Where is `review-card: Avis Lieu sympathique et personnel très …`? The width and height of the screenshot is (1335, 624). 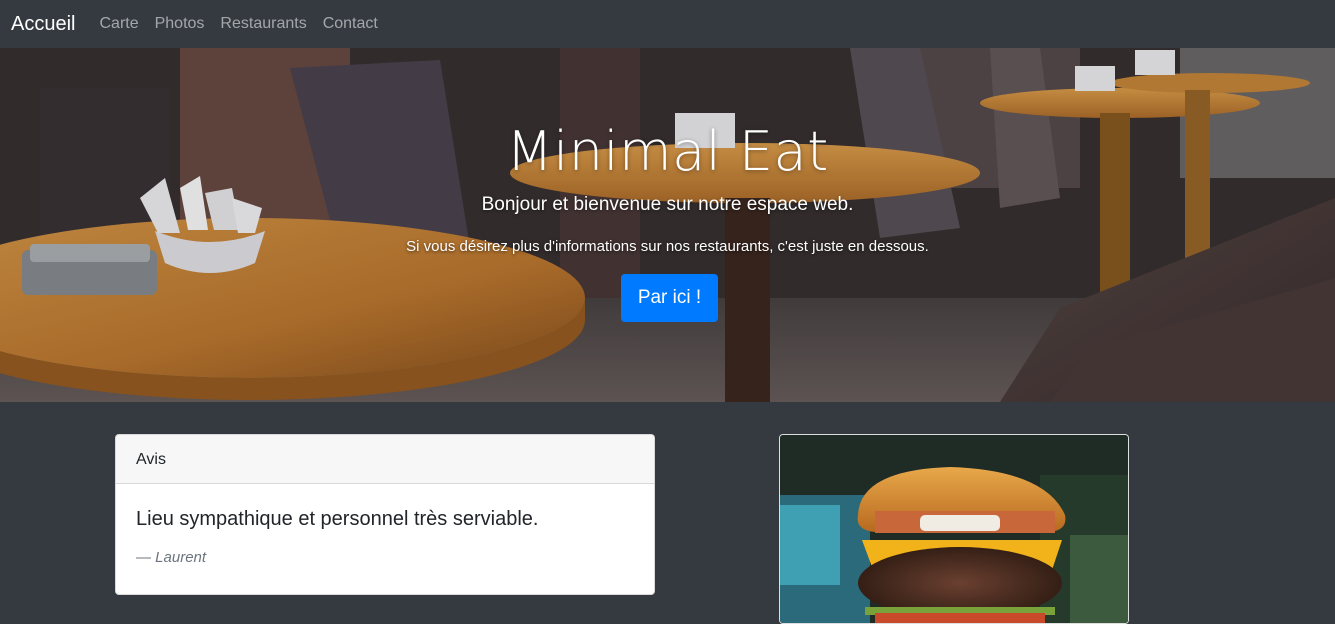
review-card: Avis Lieu sympathique et personnel très … is located at coordinates (385, 514).